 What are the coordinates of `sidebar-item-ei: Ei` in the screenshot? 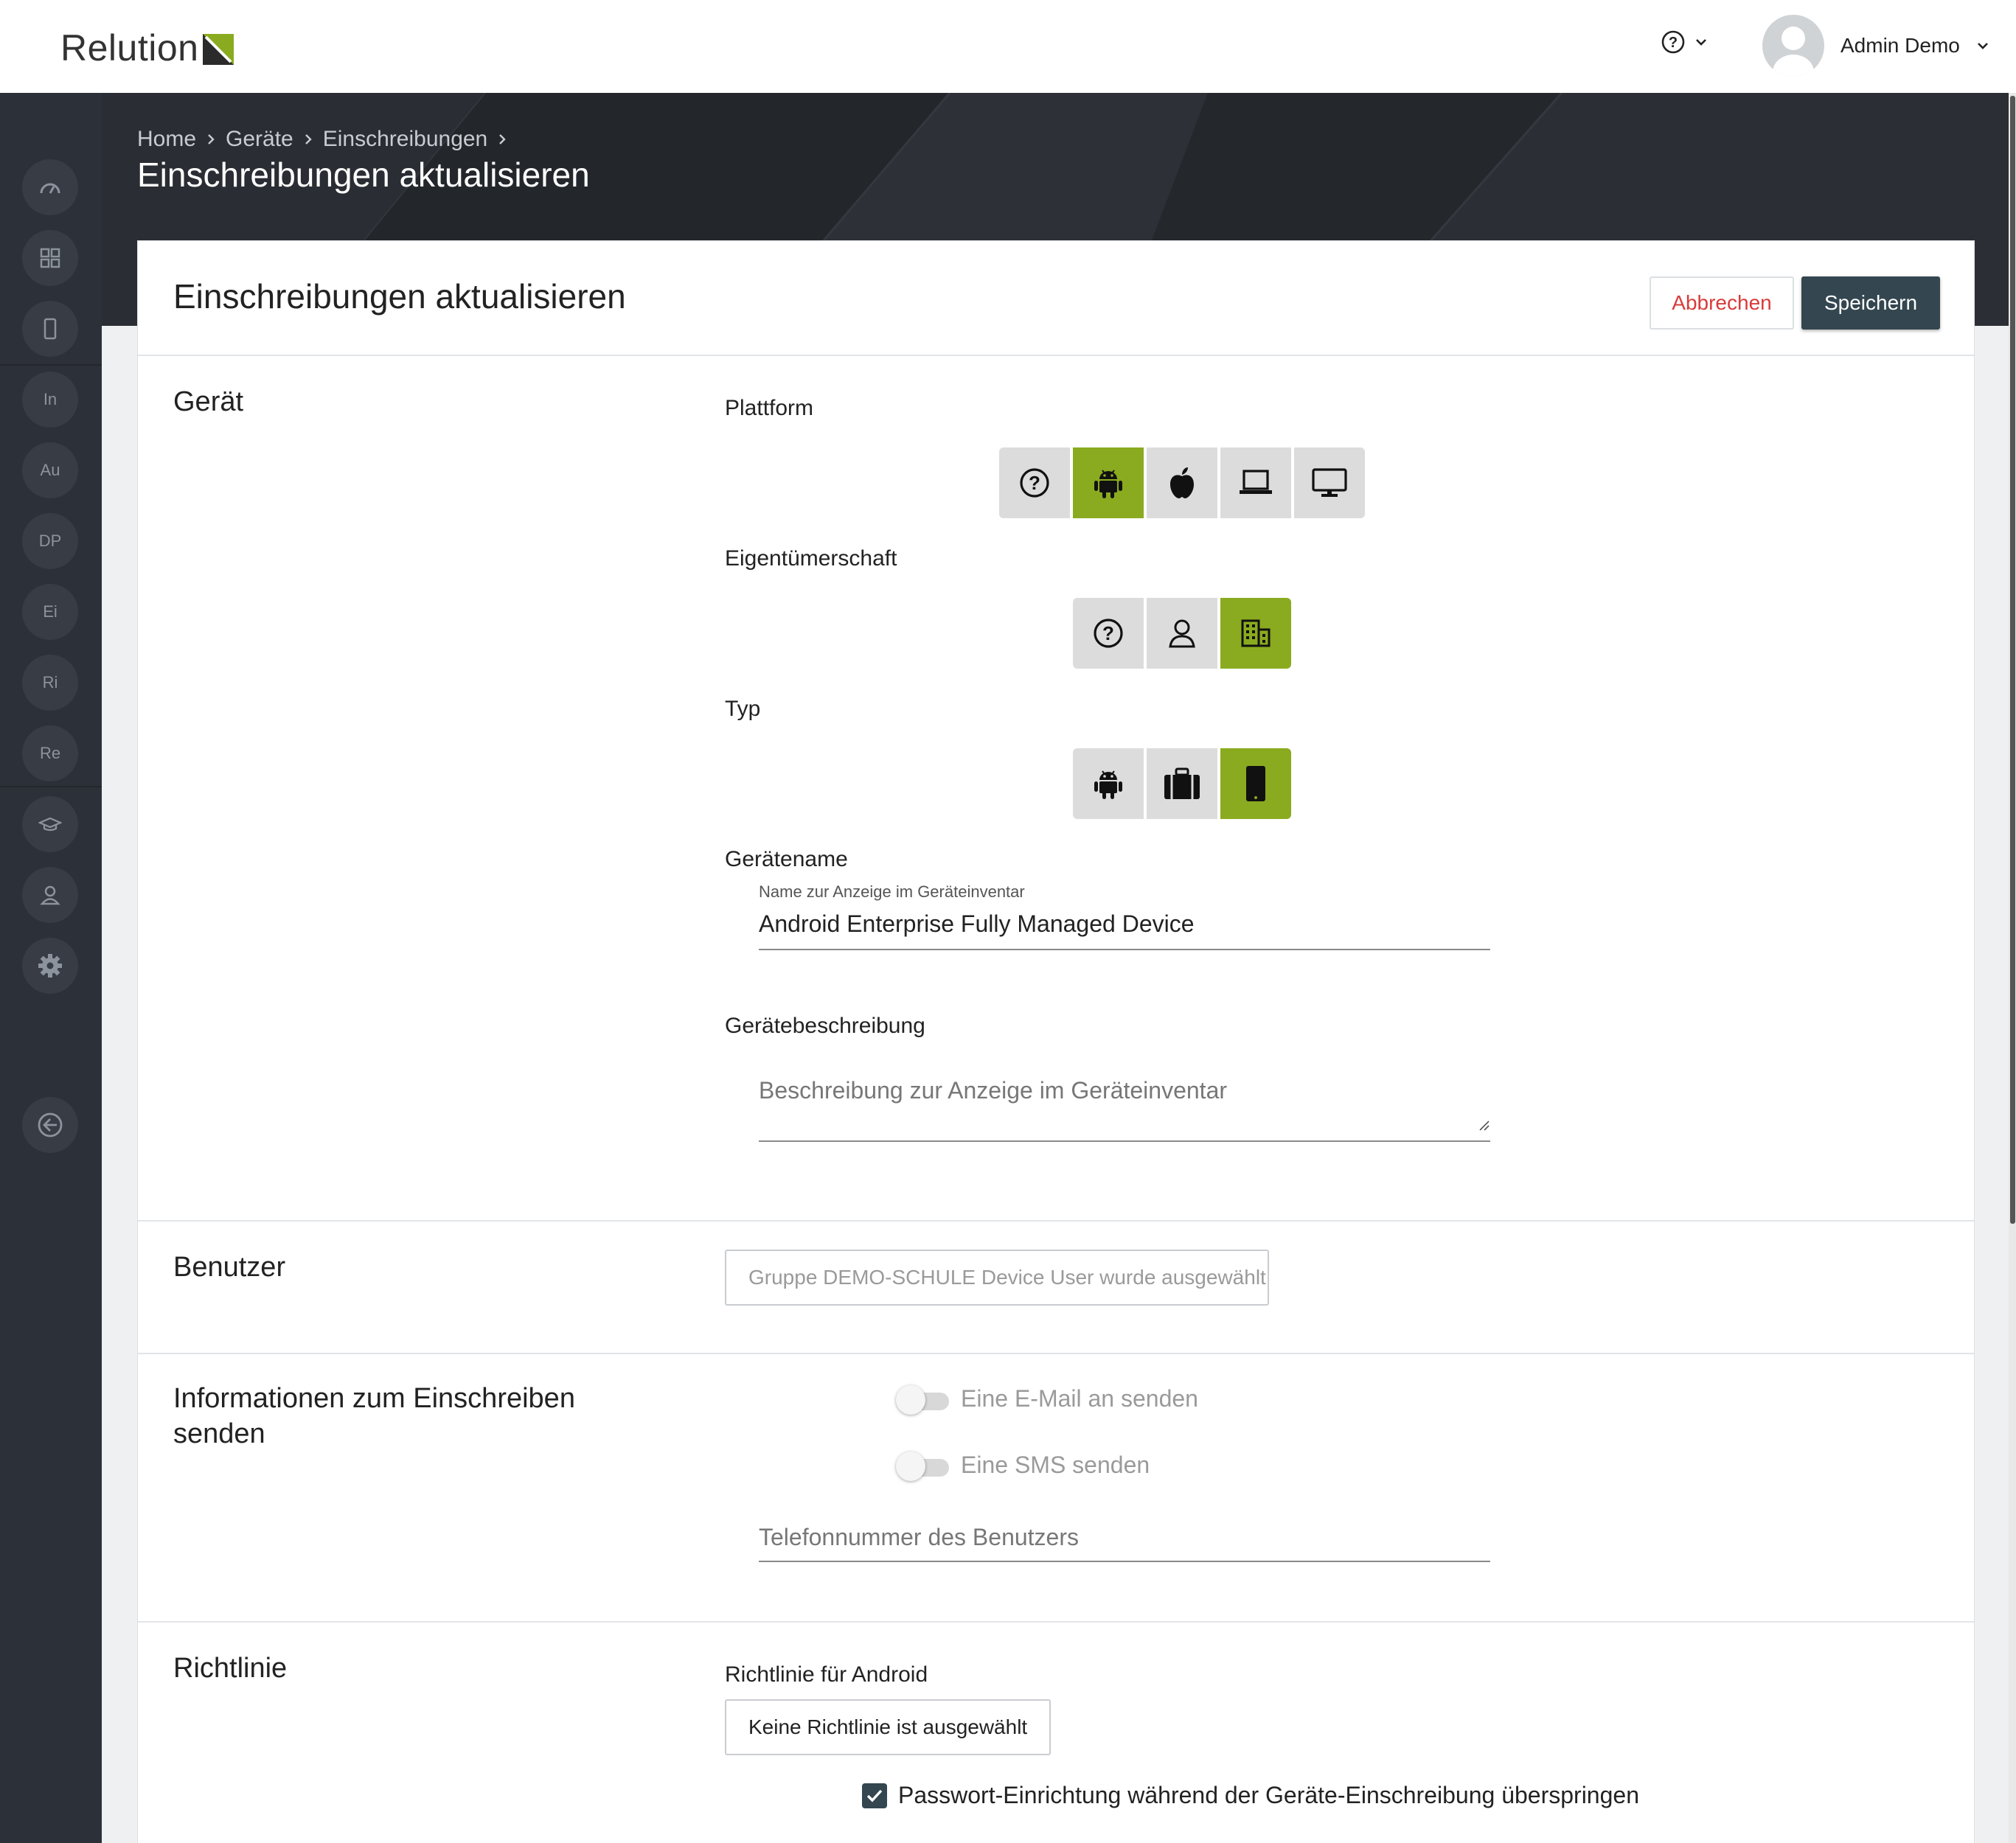 It's located at (50, 612).